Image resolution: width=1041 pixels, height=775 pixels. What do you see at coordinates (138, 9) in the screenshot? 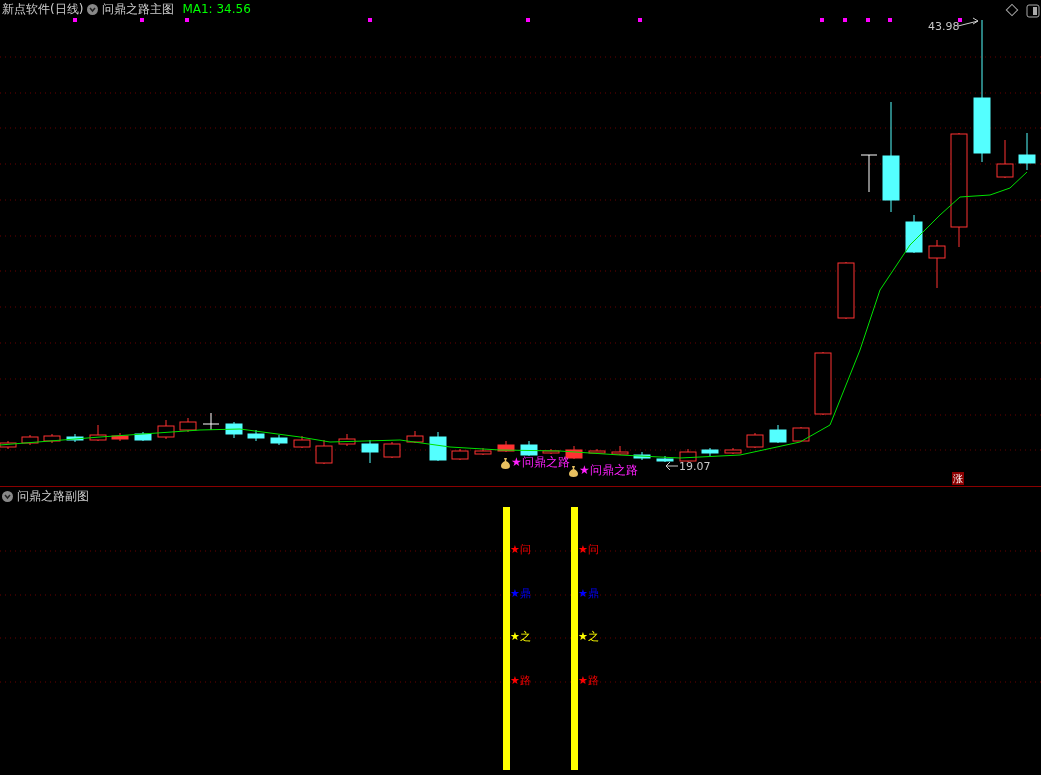
I see `chart-title: 问鼎之路主图` at bounding box center [138, 9].